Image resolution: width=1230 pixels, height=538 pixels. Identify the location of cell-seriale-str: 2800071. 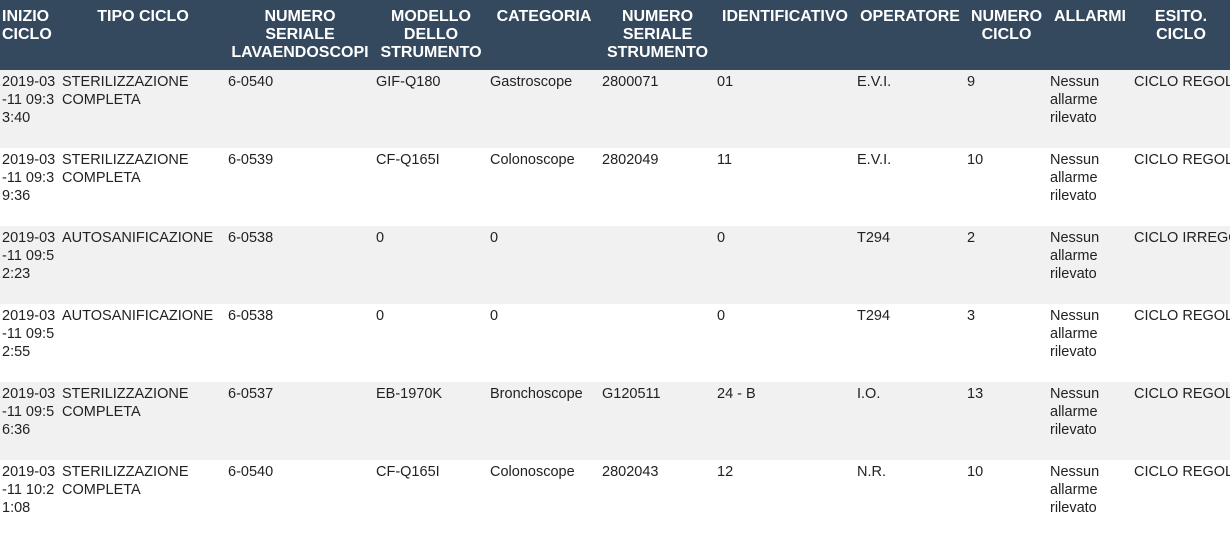
(657, 109).